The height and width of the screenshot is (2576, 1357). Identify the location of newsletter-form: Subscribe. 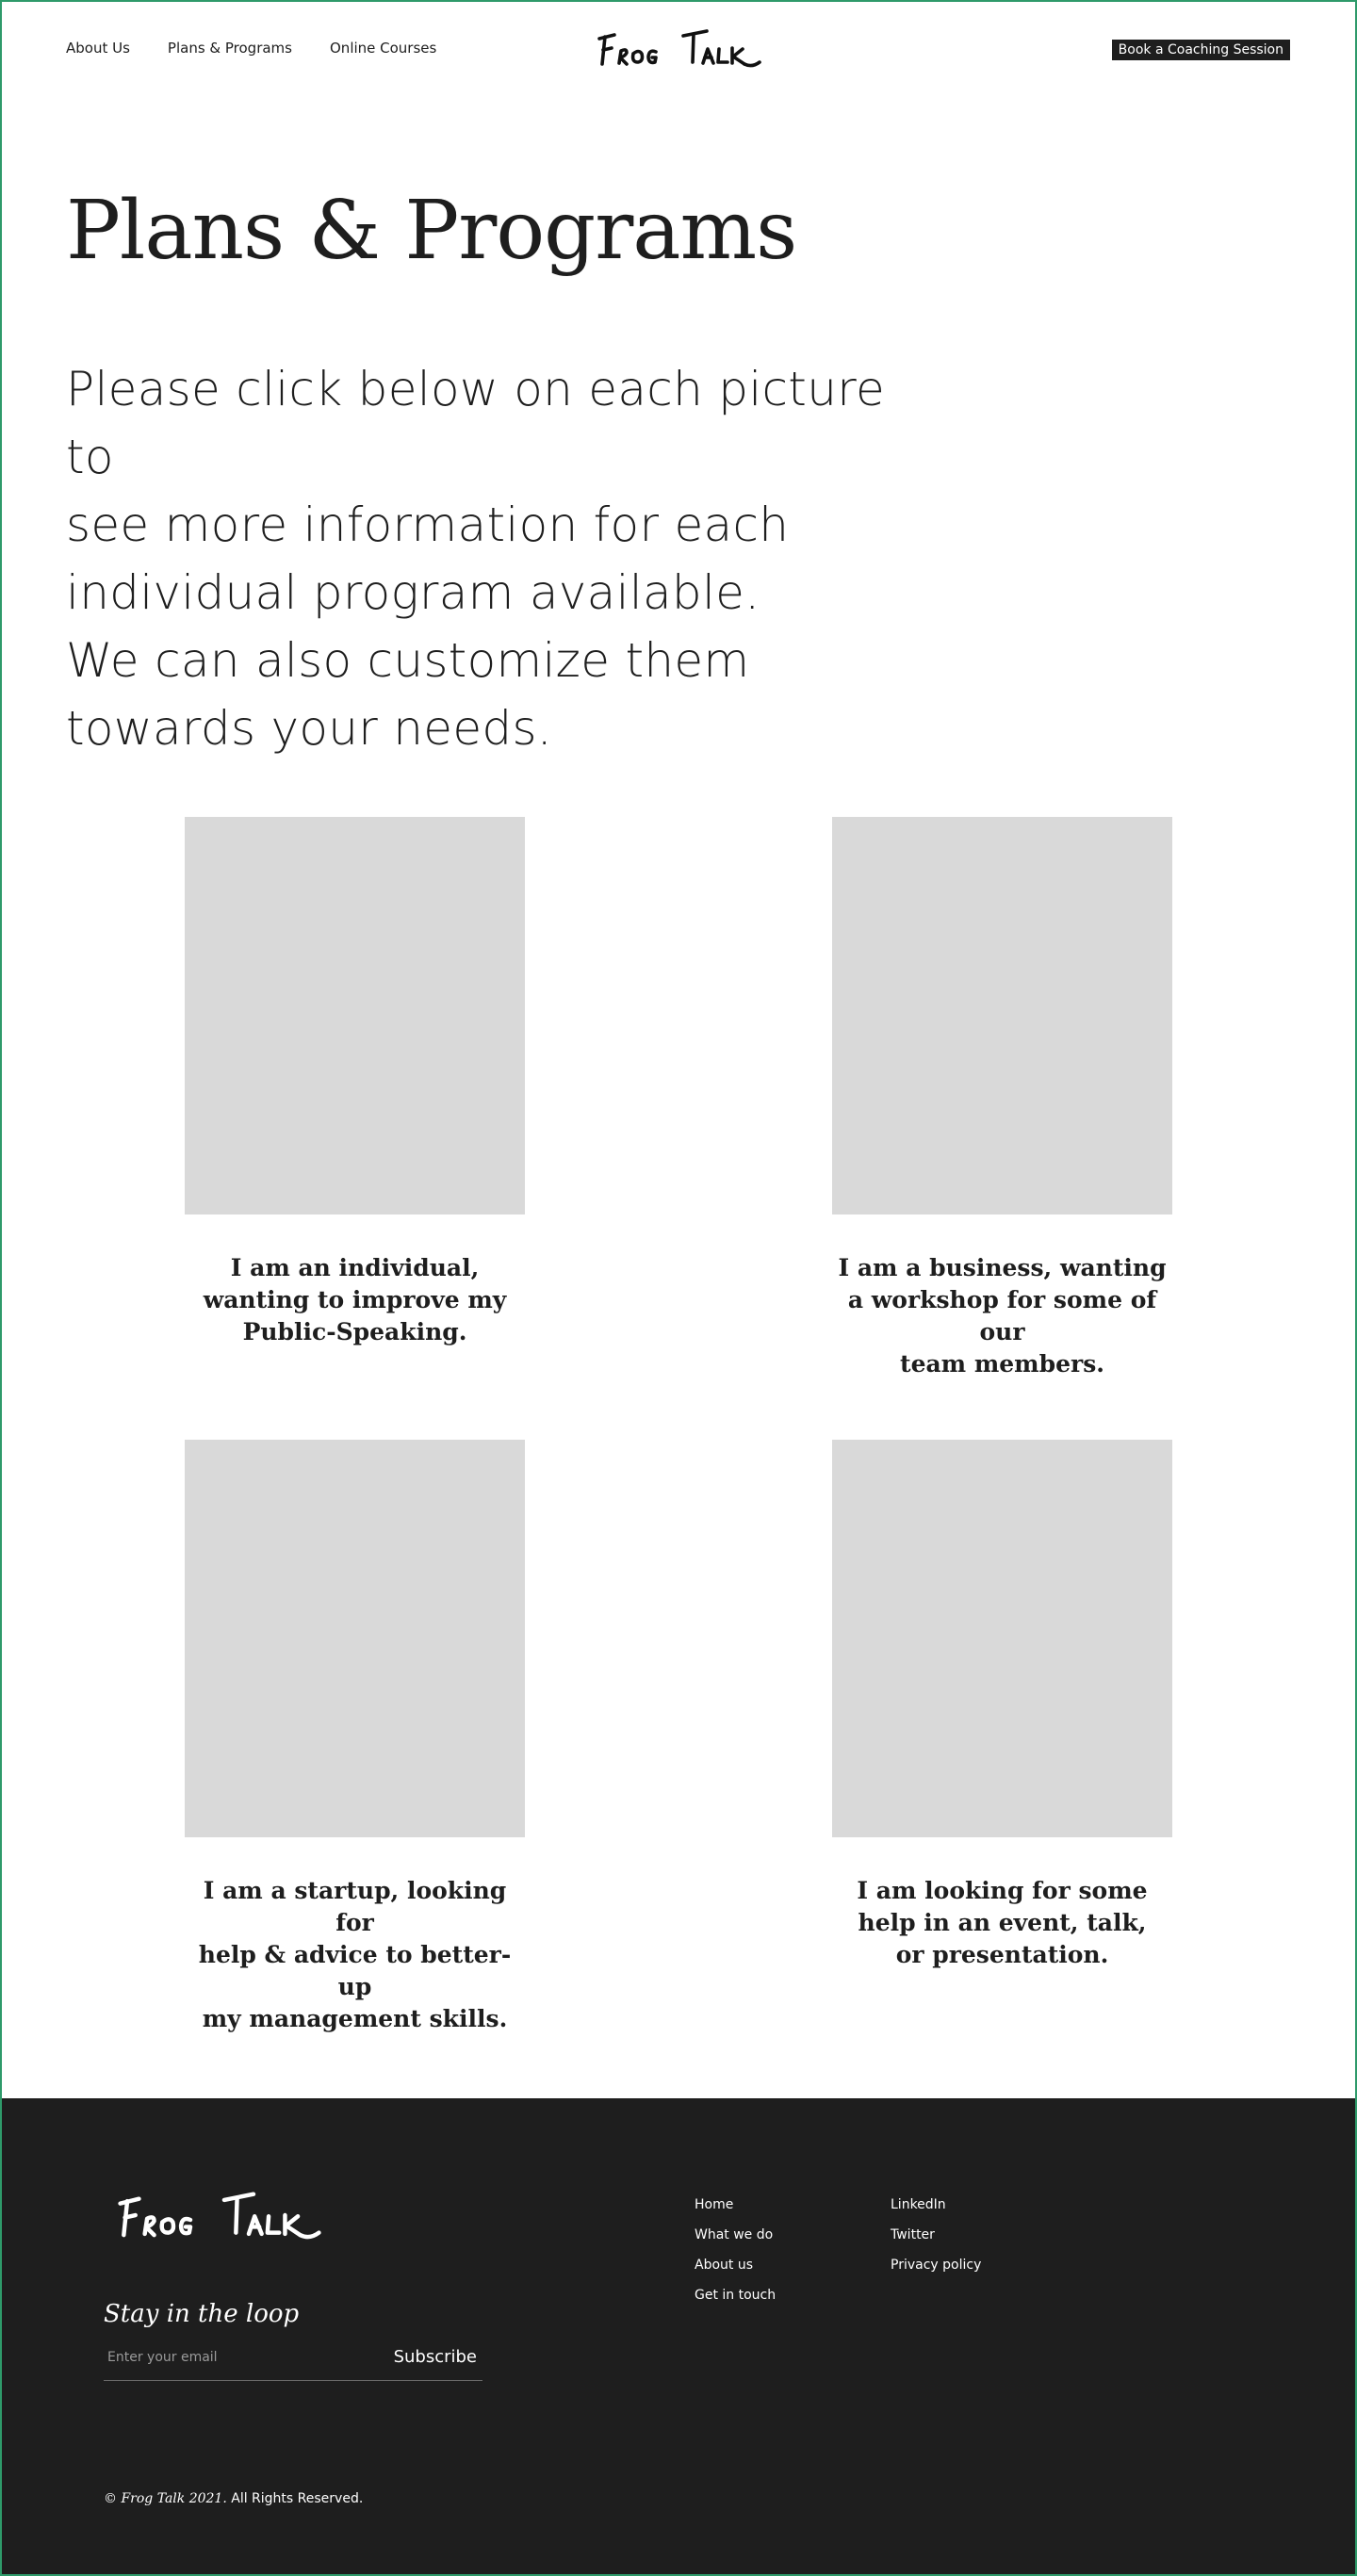
(293, 2363).